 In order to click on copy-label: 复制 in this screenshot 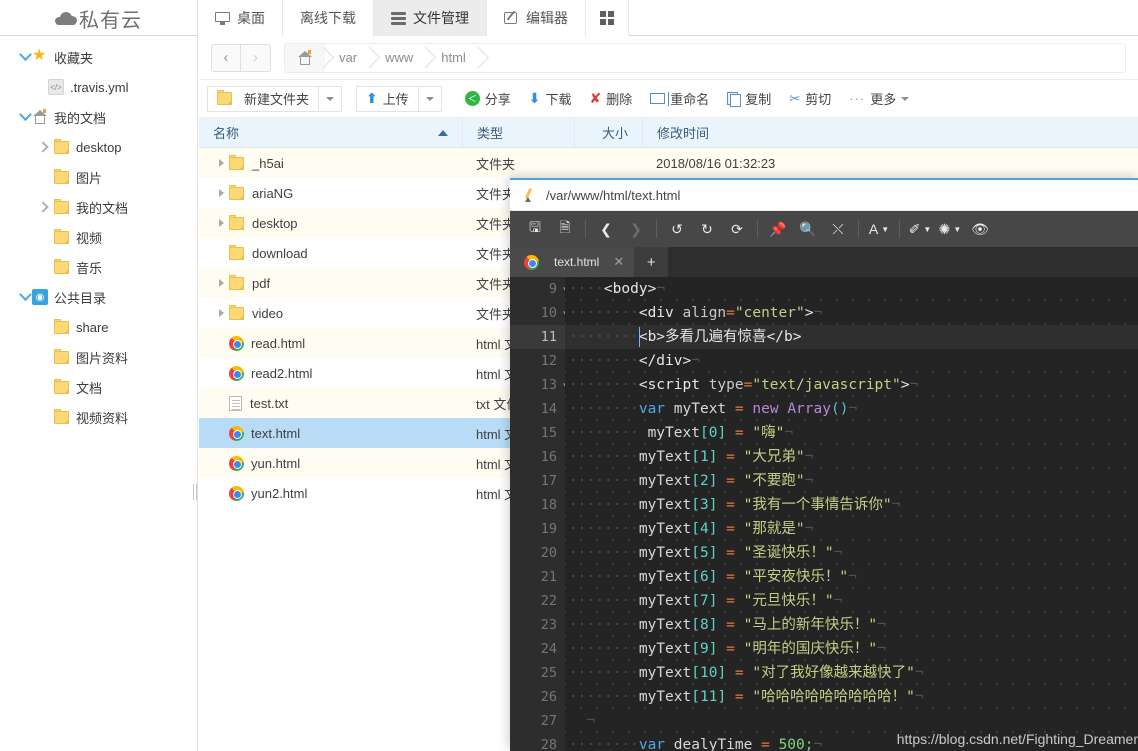, I will do `click(758, 99)`.